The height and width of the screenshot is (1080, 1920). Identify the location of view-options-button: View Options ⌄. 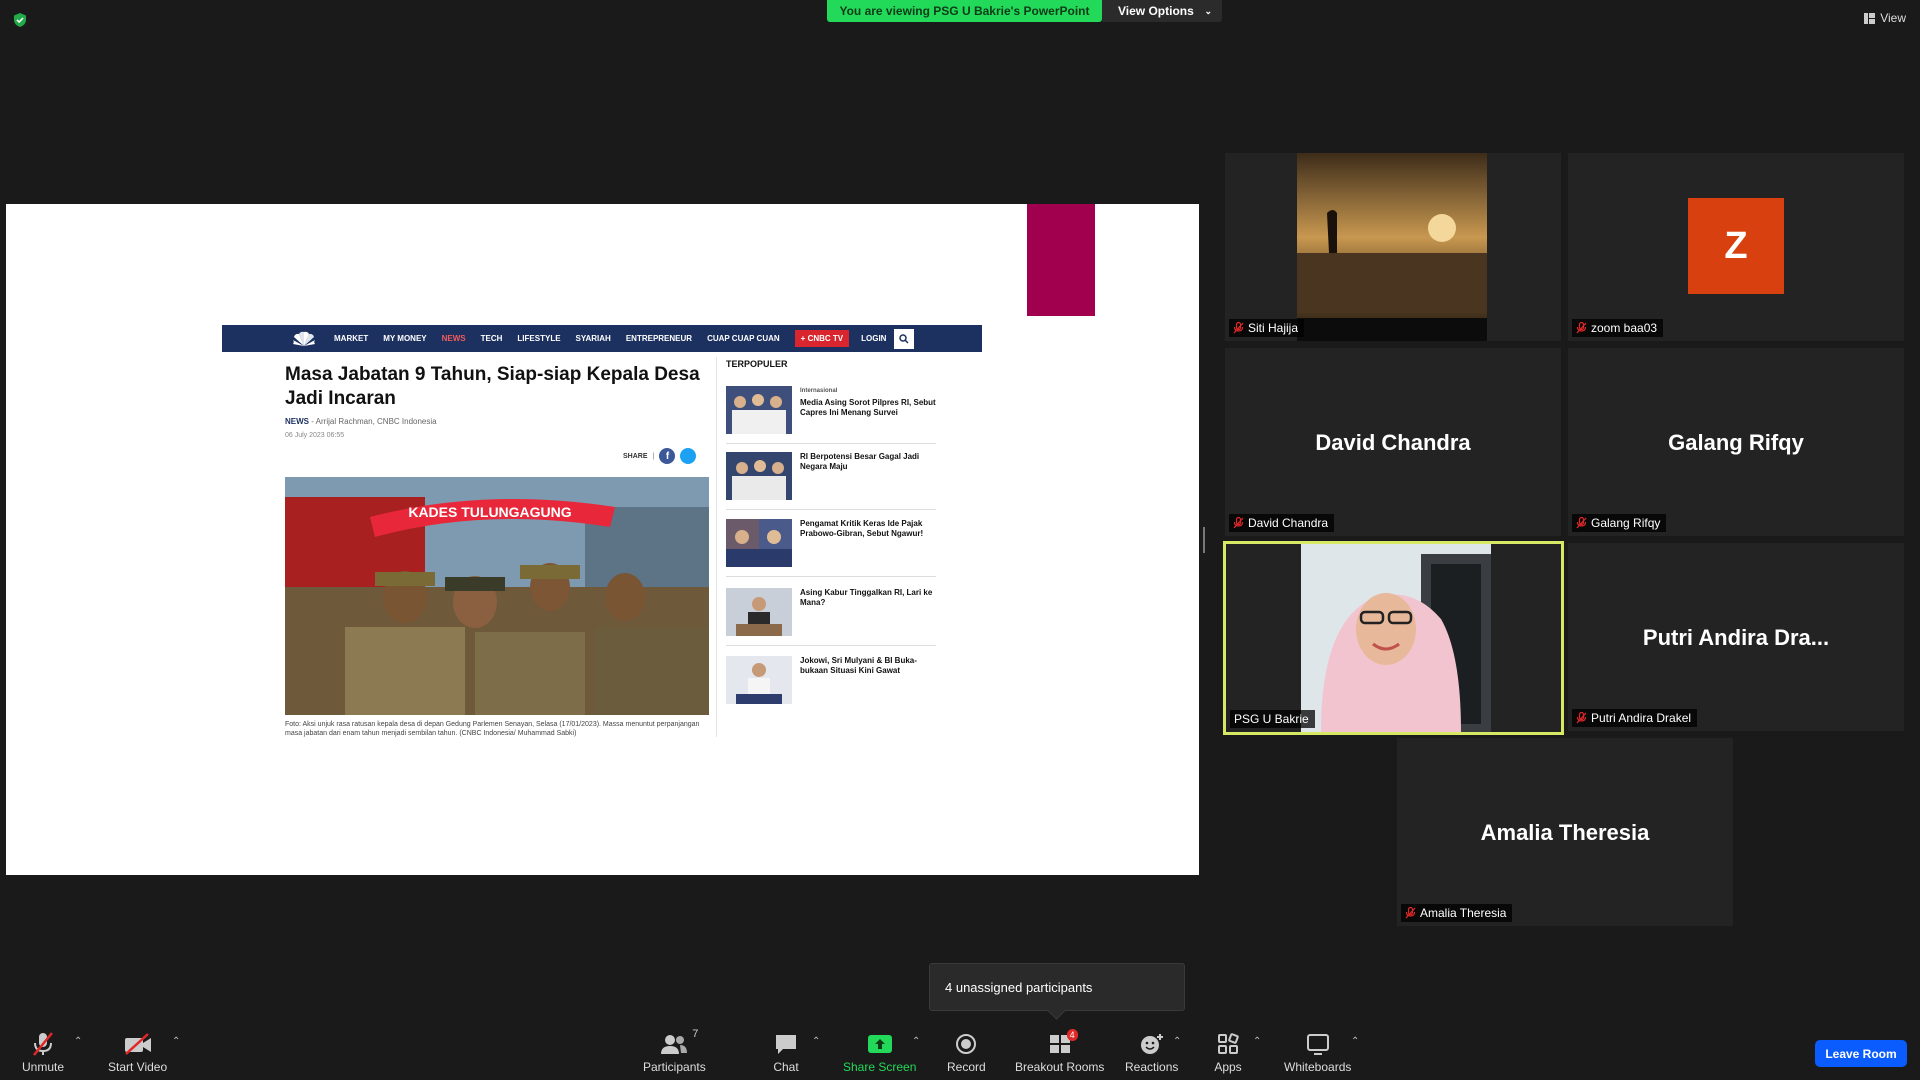
(1162, 11).